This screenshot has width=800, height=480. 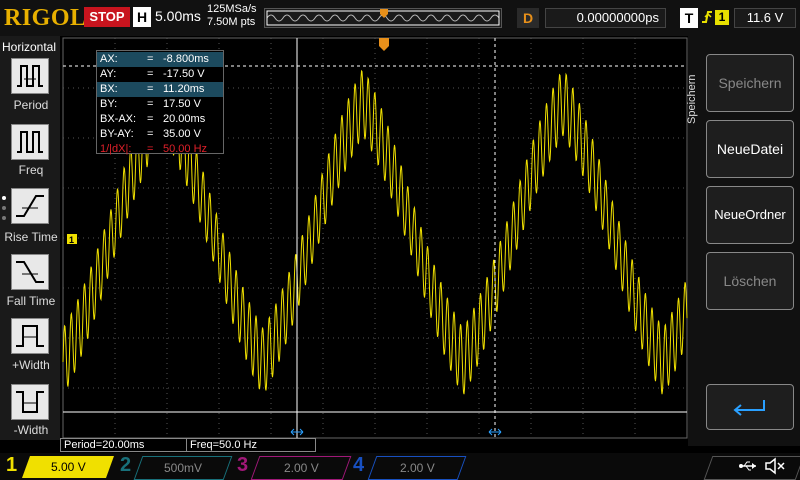 What do you see at coordinates (231, 22) in the screenshot?
I see `memory-depth: 7.50M pts` at bounding box center [231, 22].